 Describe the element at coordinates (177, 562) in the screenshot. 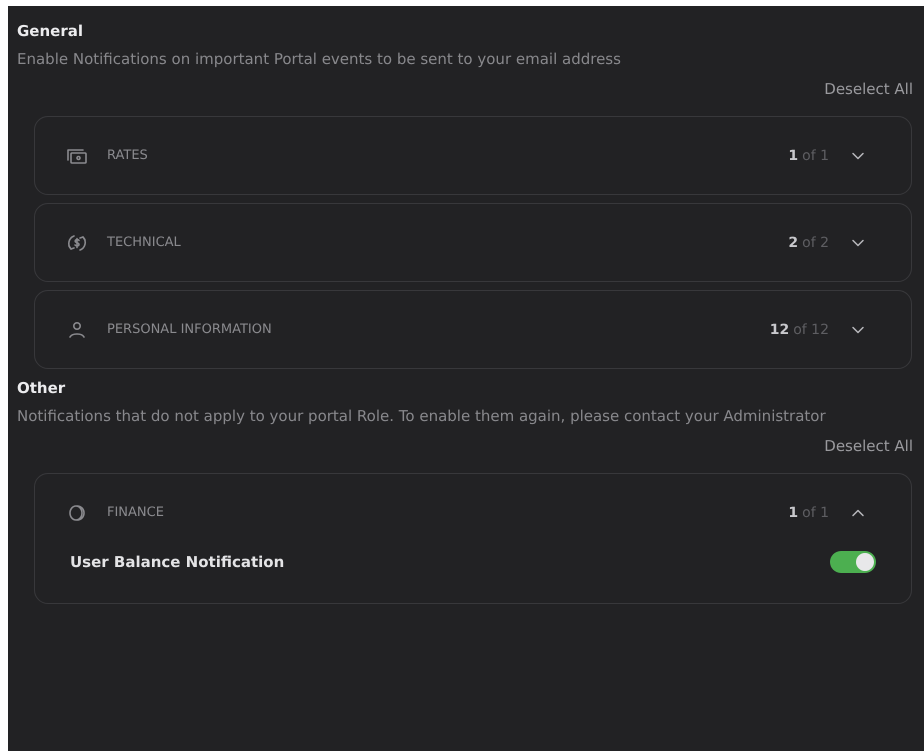

I see `notification-label: User Balance Notification` at that location.